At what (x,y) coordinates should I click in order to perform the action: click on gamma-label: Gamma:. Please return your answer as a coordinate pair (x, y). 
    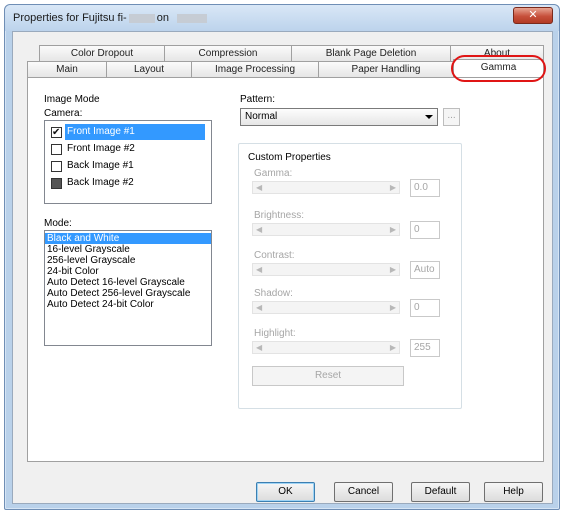
    Looking at the image, I should click on (273, 173).